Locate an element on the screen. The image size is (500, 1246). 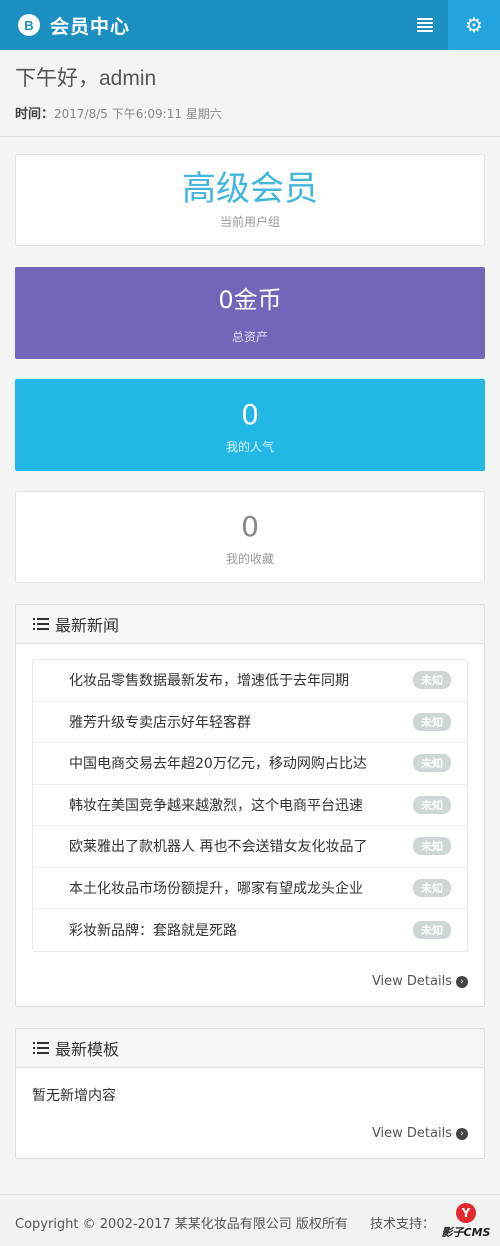
top-navbar: B 会员中心 ⚙ is located at coordinates (250, 25).